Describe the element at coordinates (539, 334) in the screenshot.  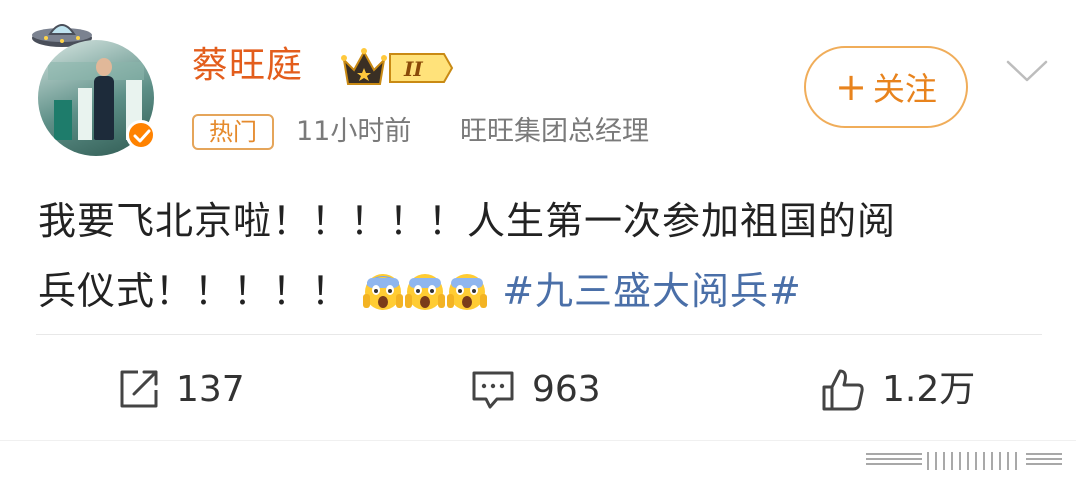
I see `divider` at that location.